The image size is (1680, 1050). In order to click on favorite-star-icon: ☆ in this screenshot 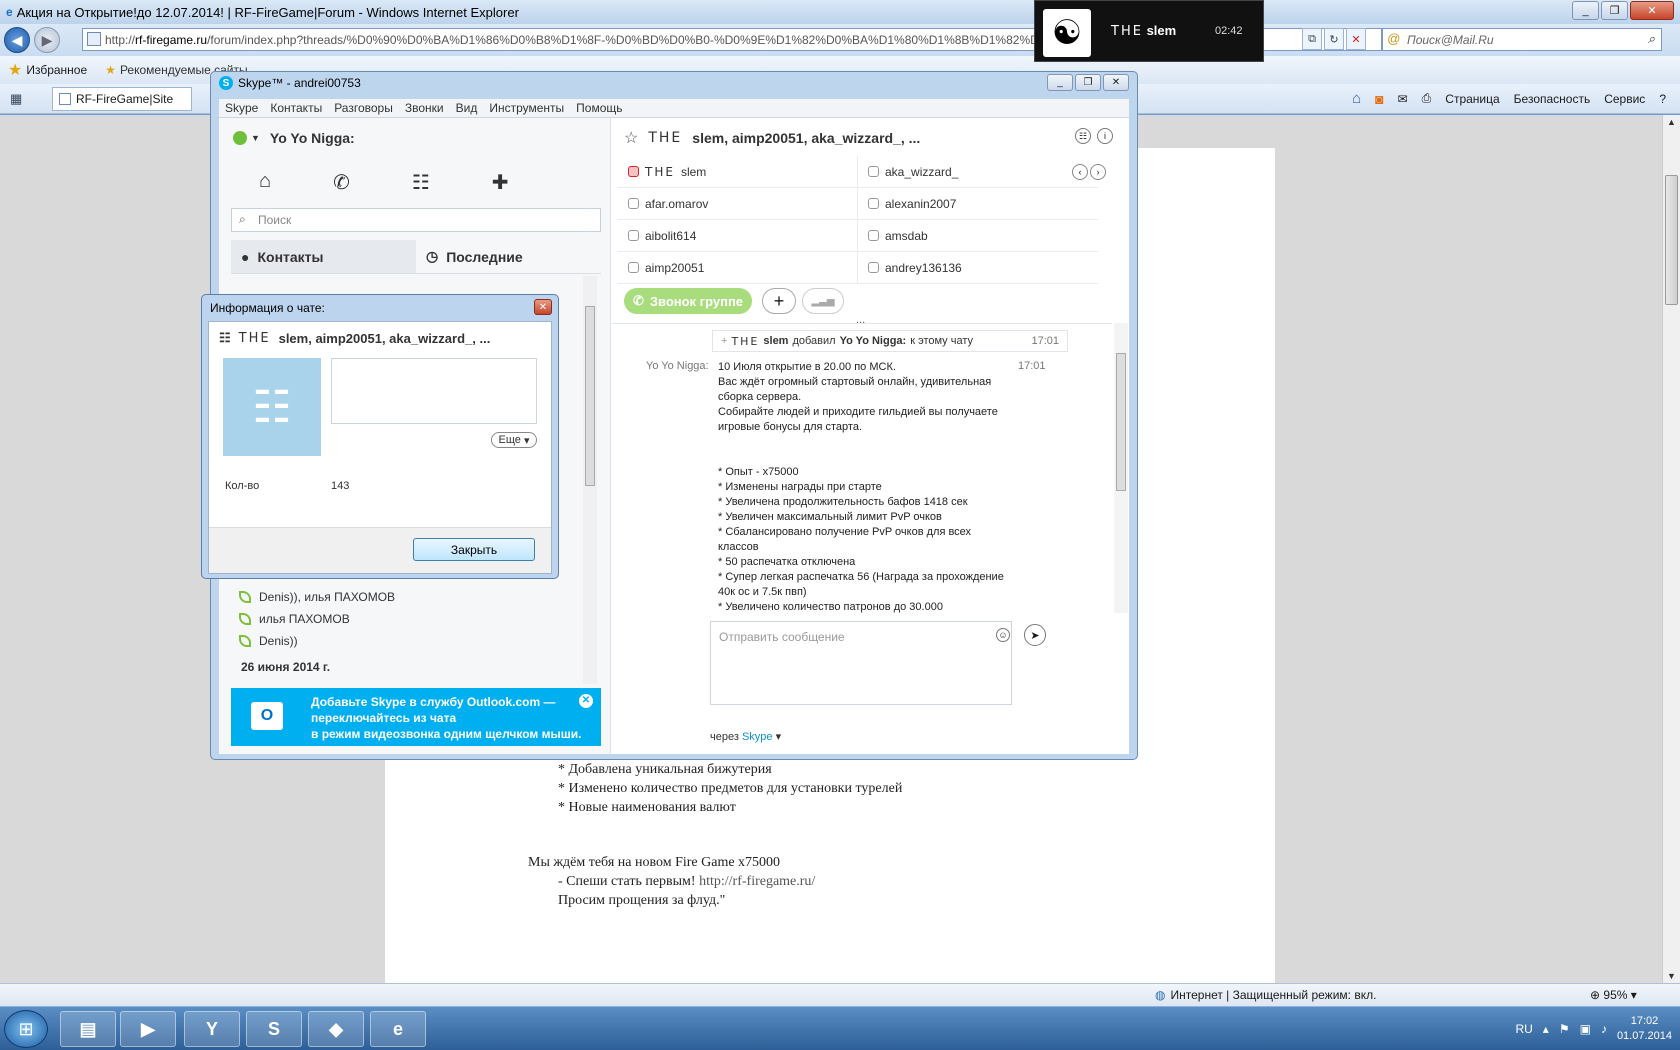, I will do `click(631, 138)`.